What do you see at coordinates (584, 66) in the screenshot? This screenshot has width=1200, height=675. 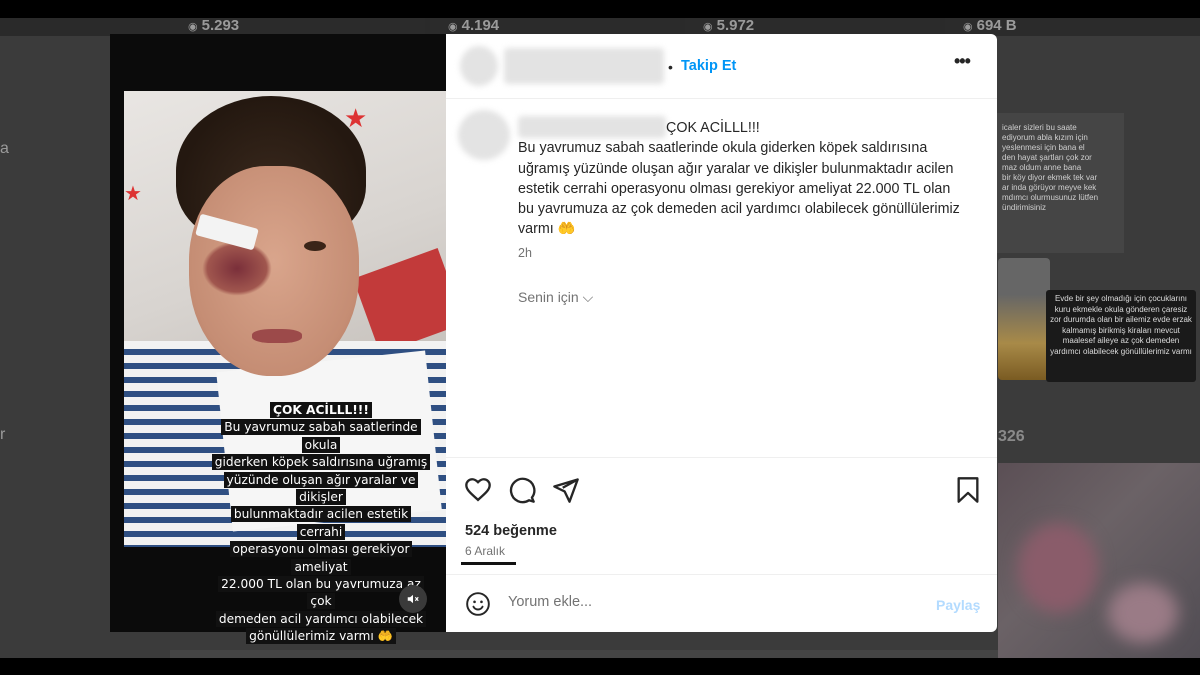 I see `author-username` at bounding box center [584, 66].